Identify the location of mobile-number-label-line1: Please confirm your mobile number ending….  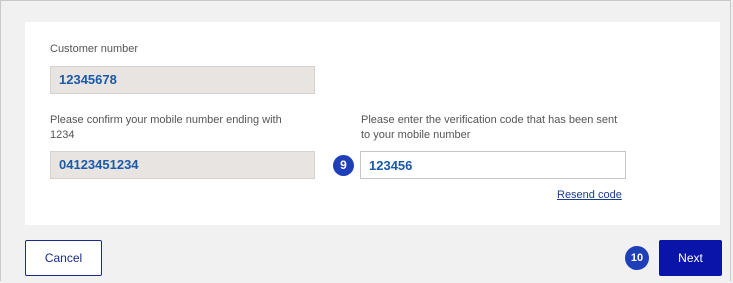
(166, 120).